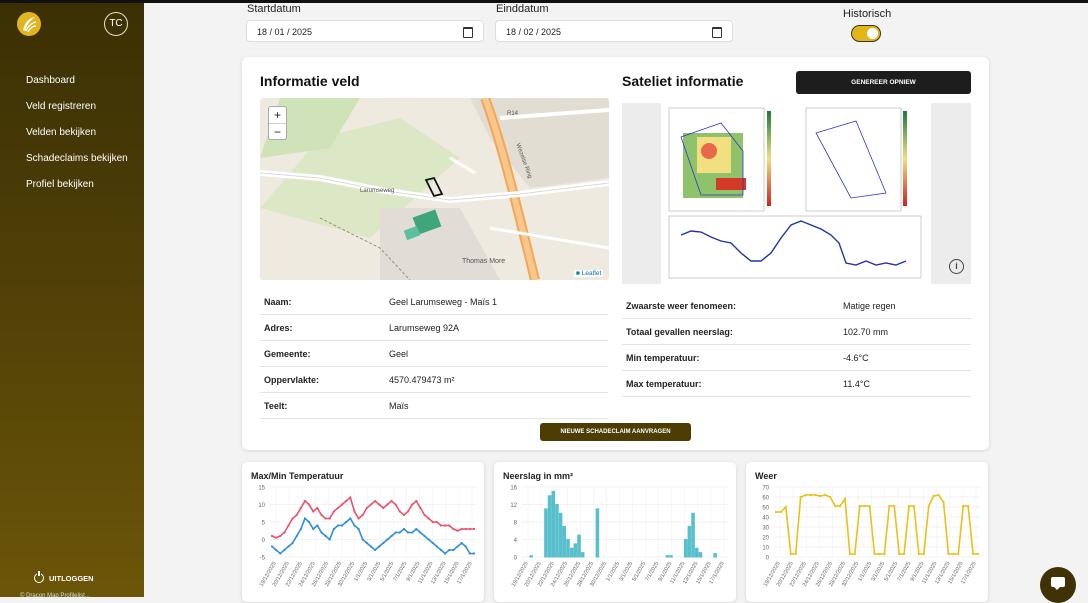 This screenshot has width=1088, height=603. Describe the element at coordinates (77, 137) in the screenshot. I see `sidebar-item-velden-bekijken: Velden bekijken` at that location.